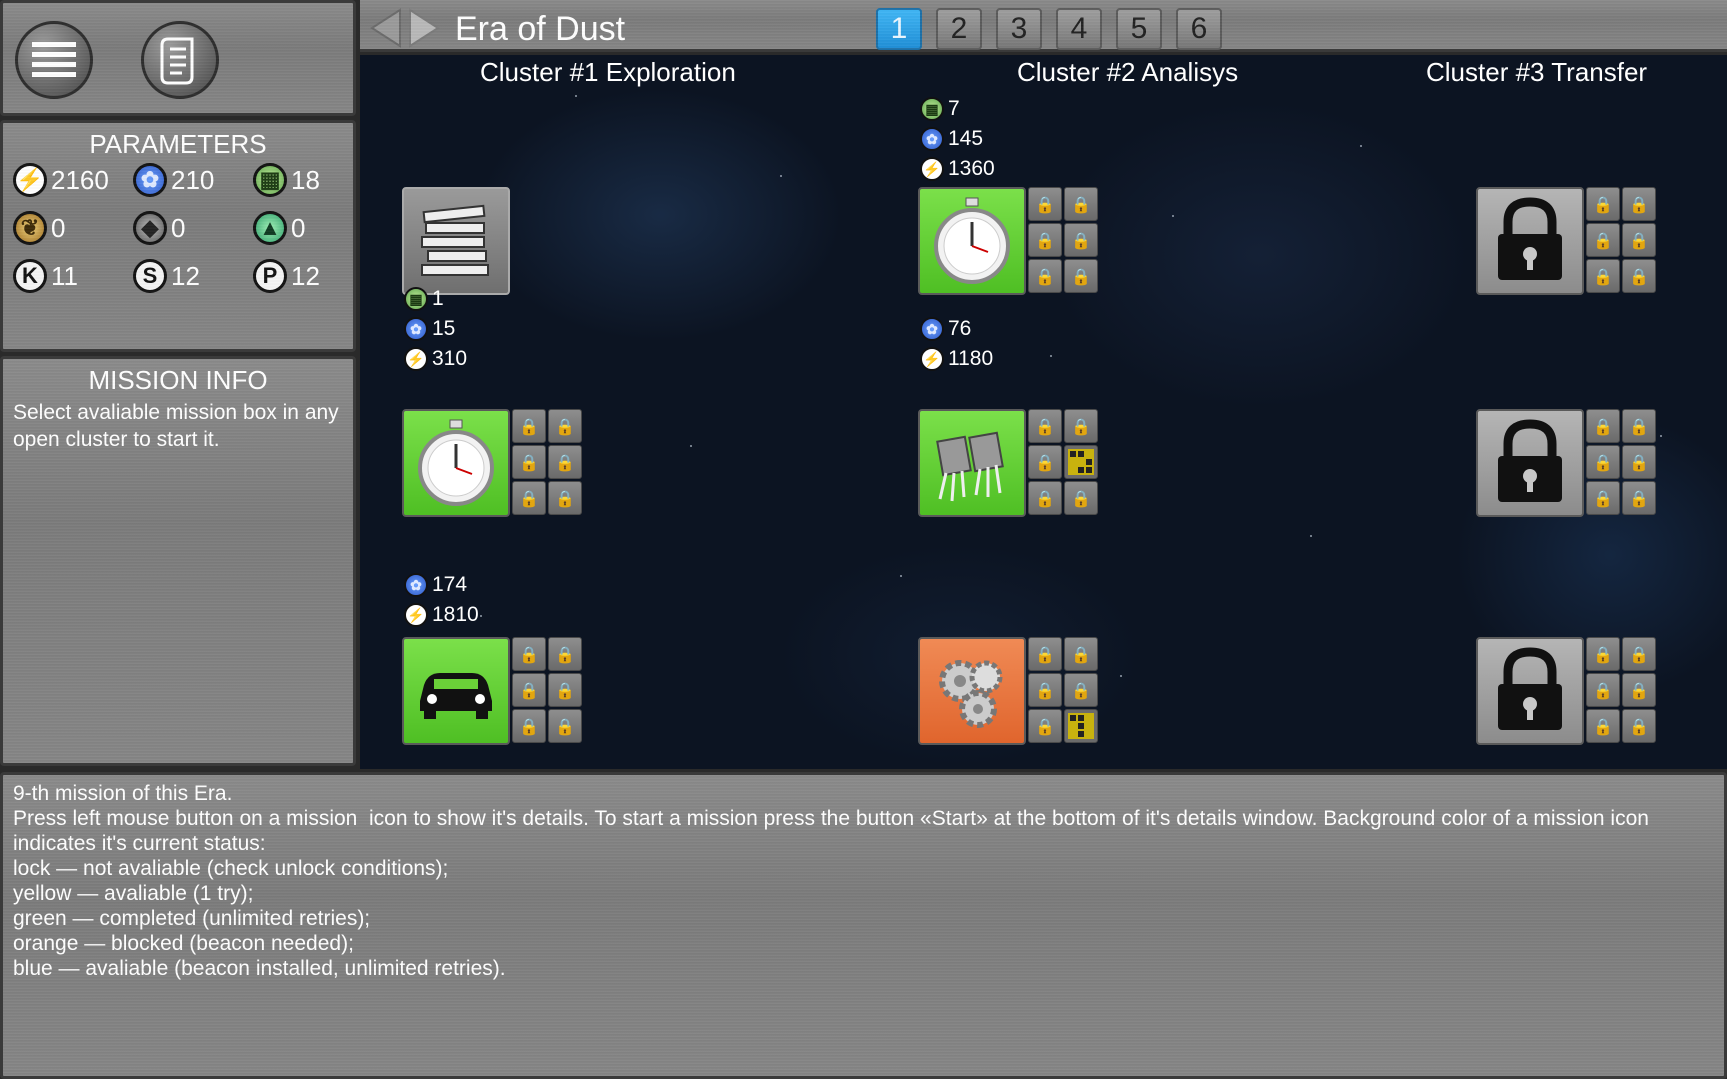 The height and width of the screenshot is (1079, 1727). Describe the element at coordinates (956, 359) in the screenshot. I see `c2-2-req-energy: ⚡ 1180` at that location.